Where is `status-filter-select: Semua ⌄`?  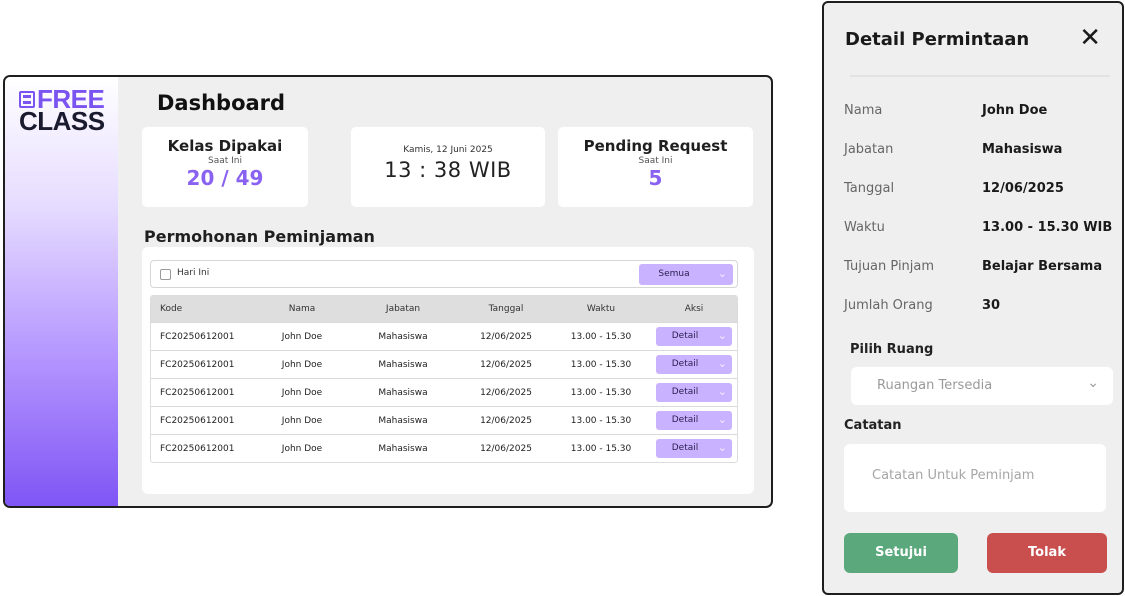 status-filter-select: Semua ⌄ is located at coordinates (686, 274).